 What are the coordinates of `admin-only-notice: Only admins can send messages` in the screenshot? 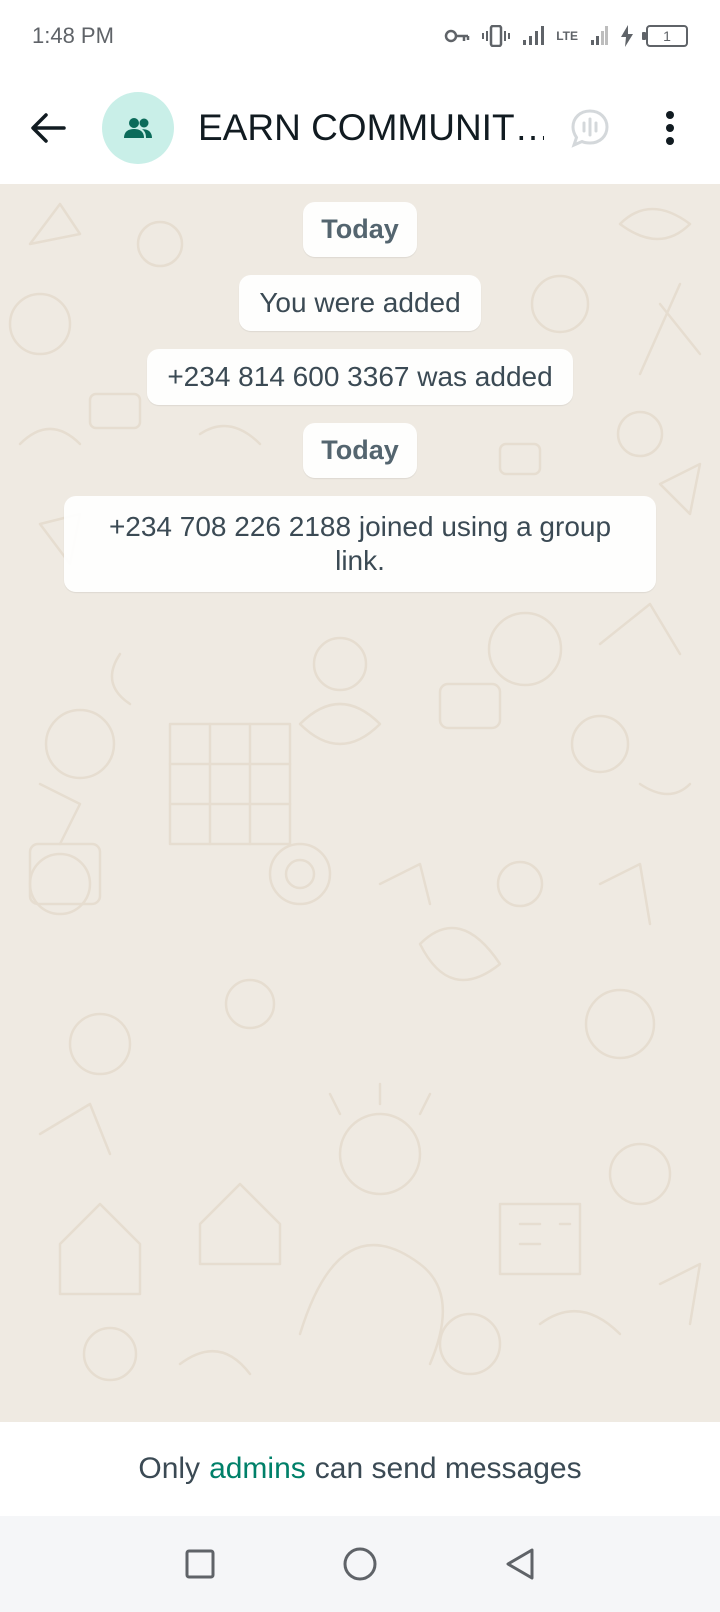 It's located at (360, 1469).